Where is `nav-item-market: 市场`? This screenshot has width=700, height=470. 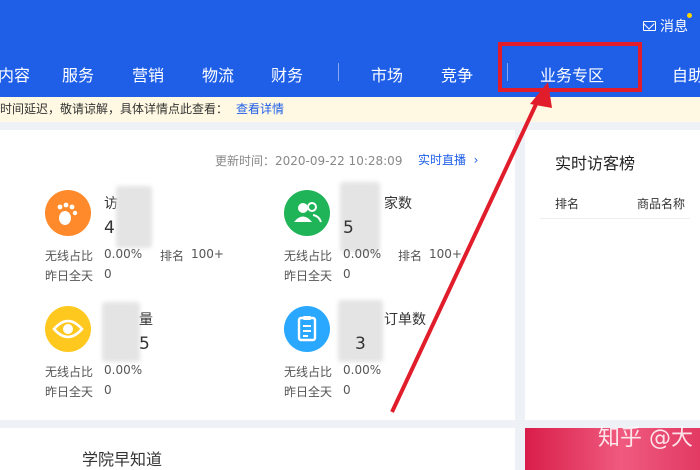 nav-item-market: 市场 is located at coordinates (387, 74).